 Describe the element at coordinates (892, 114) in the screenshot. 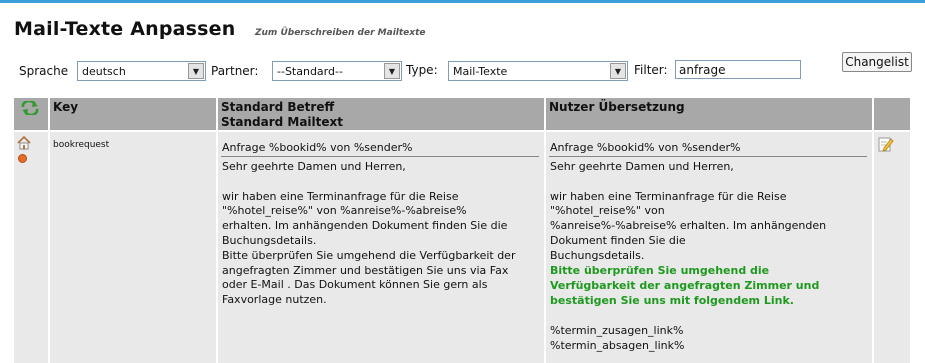

I see `header-edit-cell` at that location.